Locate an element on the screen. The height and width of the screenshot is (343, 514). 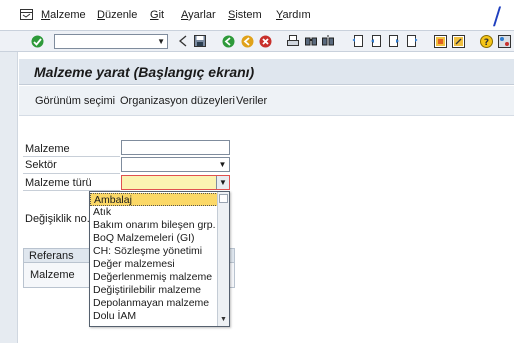
sector-label: Sektör is located at coordinates (41, 165).